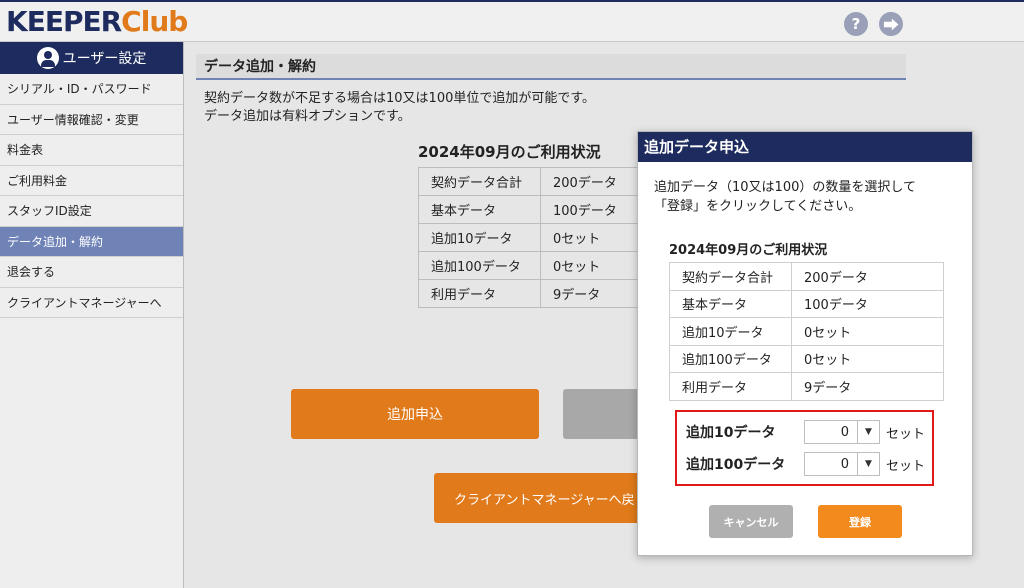 The width and height of the screenshot is (1024, 588). What do you see at coordinates (906, 466) in the screenshot?
I see `qty100-unit: セット` at bounding box center [906, 466].